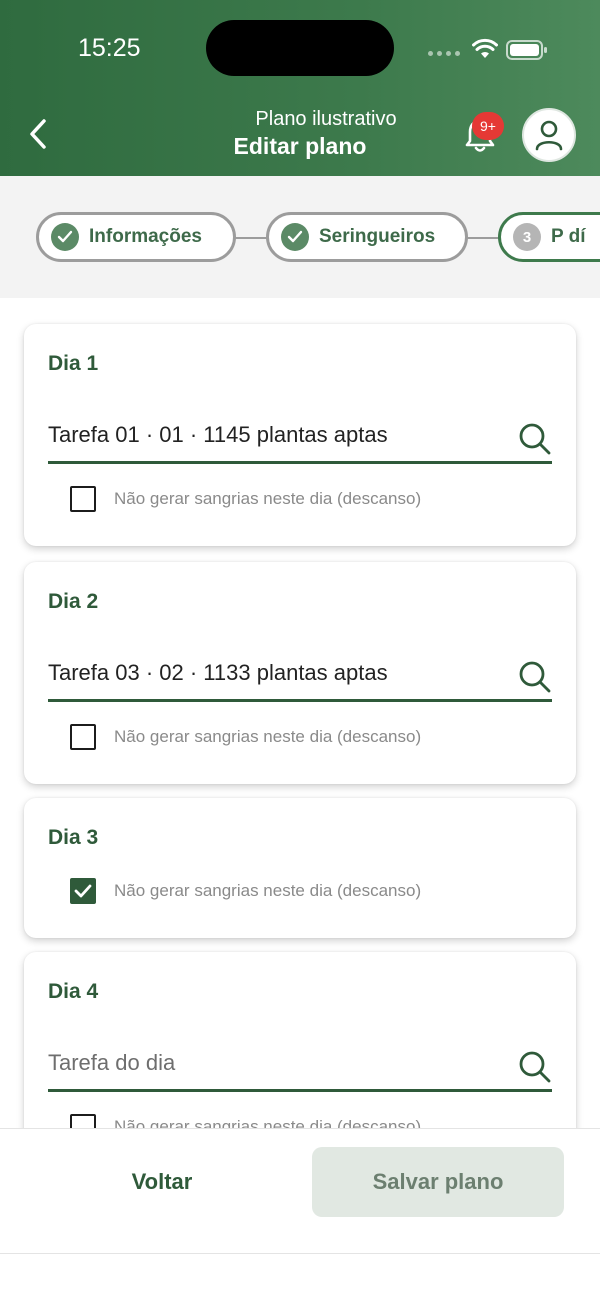 The height and width of the screenshot is (1304, 600). What do you see at coordinates (162, 1182) in the screenshot?
I see `back-action-button: Voltar` at bounding box center [162, 1182].